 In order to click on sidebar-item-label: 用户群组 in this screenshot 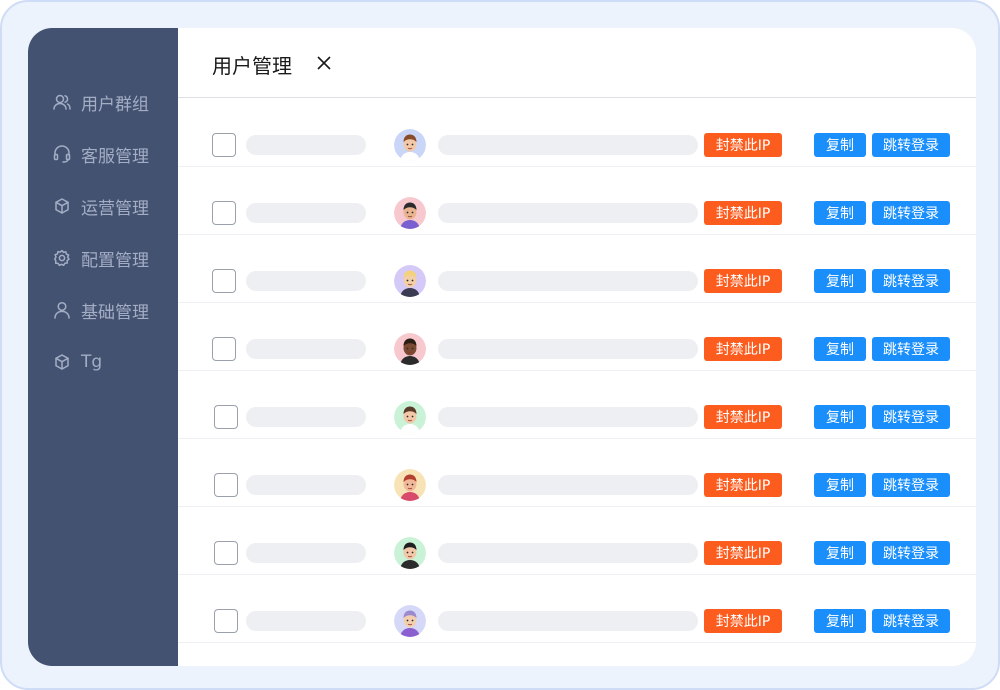, I will do `click(115, 104)`.